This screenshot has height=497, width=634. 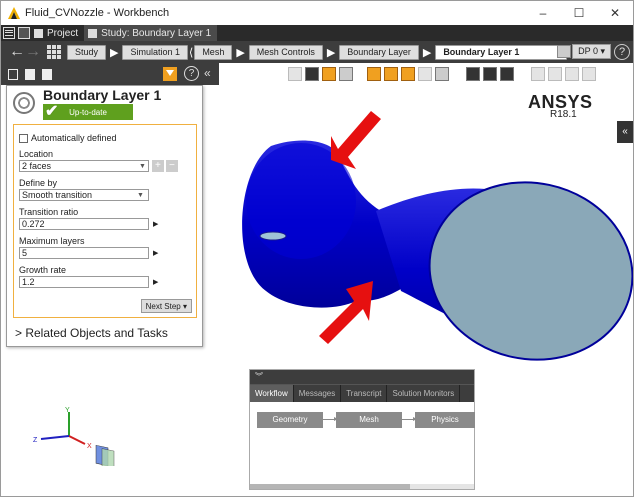 What do you see at coordinates (591, 51) in the screenshot?
I see `design-point-dropdown: DP 0 ▾` at bounding box center [591, 51].